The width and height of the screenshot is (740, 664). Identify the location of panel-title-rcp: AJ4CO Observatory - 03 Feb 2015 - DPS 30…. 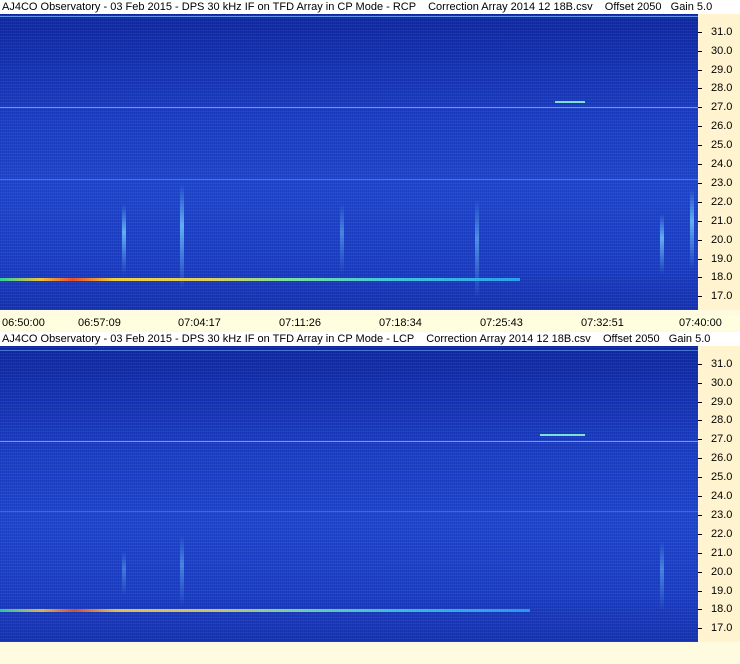
(370, 7).